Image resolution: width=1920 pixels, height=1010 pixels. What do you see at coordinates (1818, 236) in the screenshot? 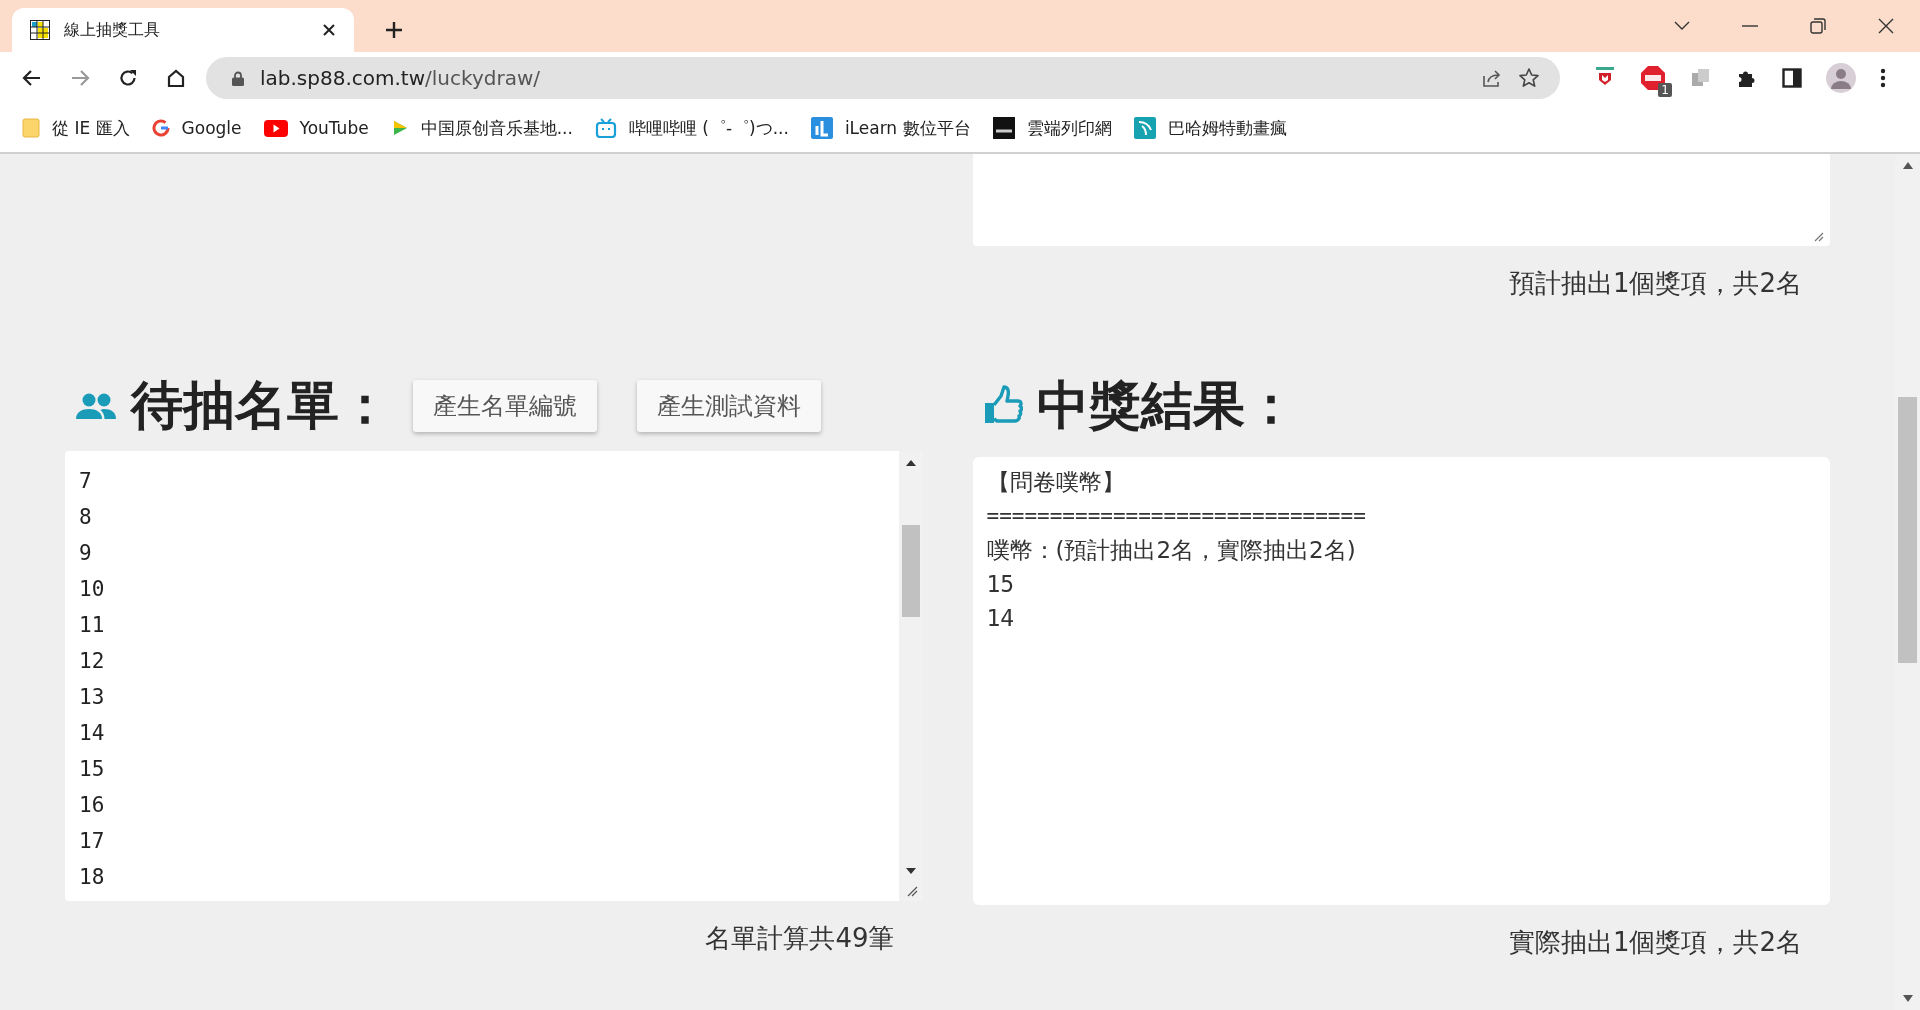
I see `resize-grip-icon` at bounding box center [1818, 236].